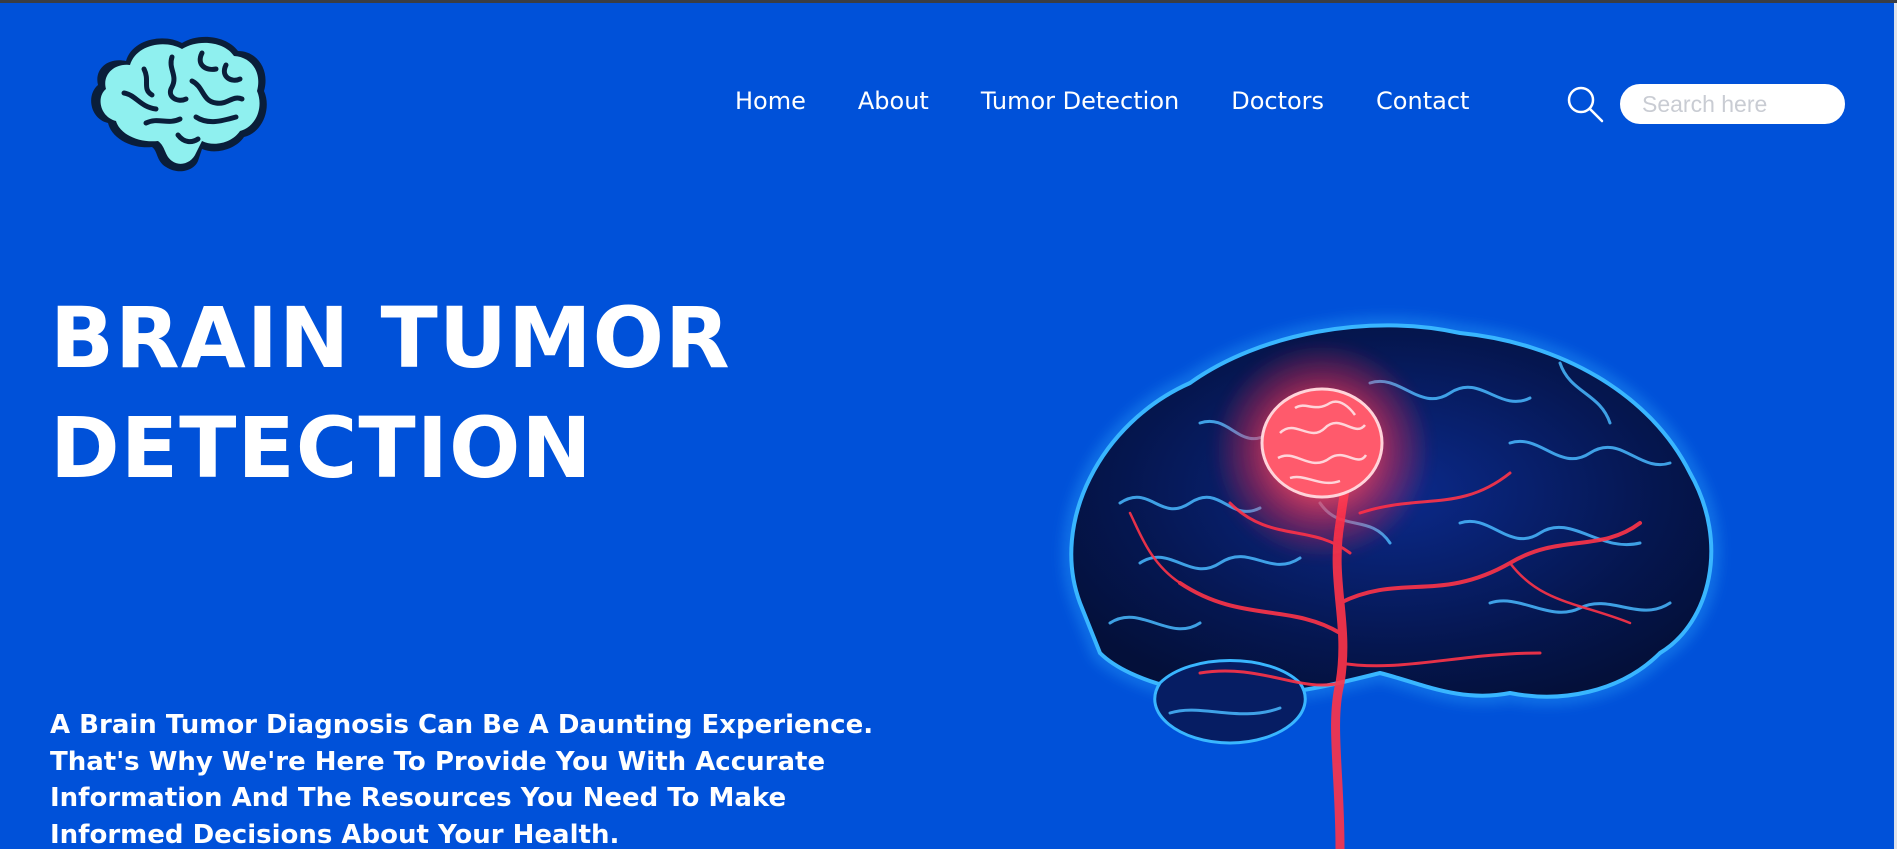 Image resolution: width=1897 pixels, height=849 pixels. Describe the element at coordinates (1585, 104) in the screenshot. I see `search-icon` at that location.